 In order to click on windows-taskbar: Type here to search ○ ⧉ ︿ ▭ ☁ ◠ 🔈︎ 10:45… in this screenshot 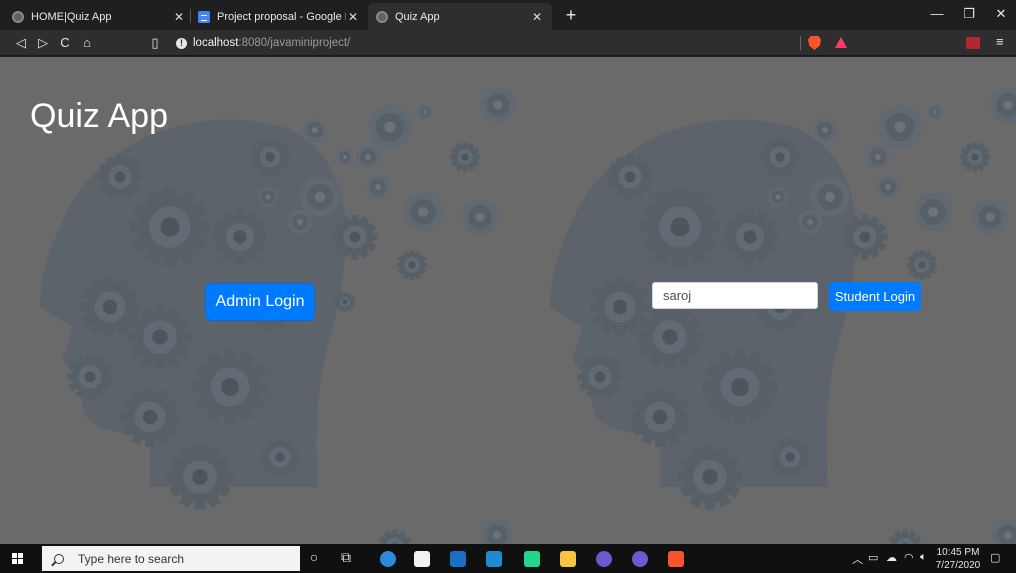, I will do `click(508, 558)`.